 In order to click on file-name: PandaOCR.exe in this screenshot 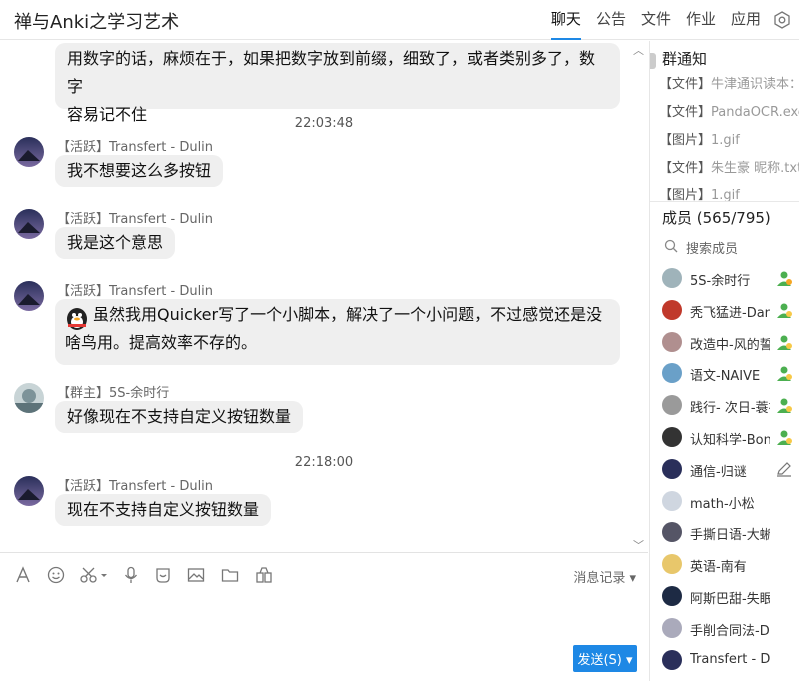, I will do `click(755, 112)`.